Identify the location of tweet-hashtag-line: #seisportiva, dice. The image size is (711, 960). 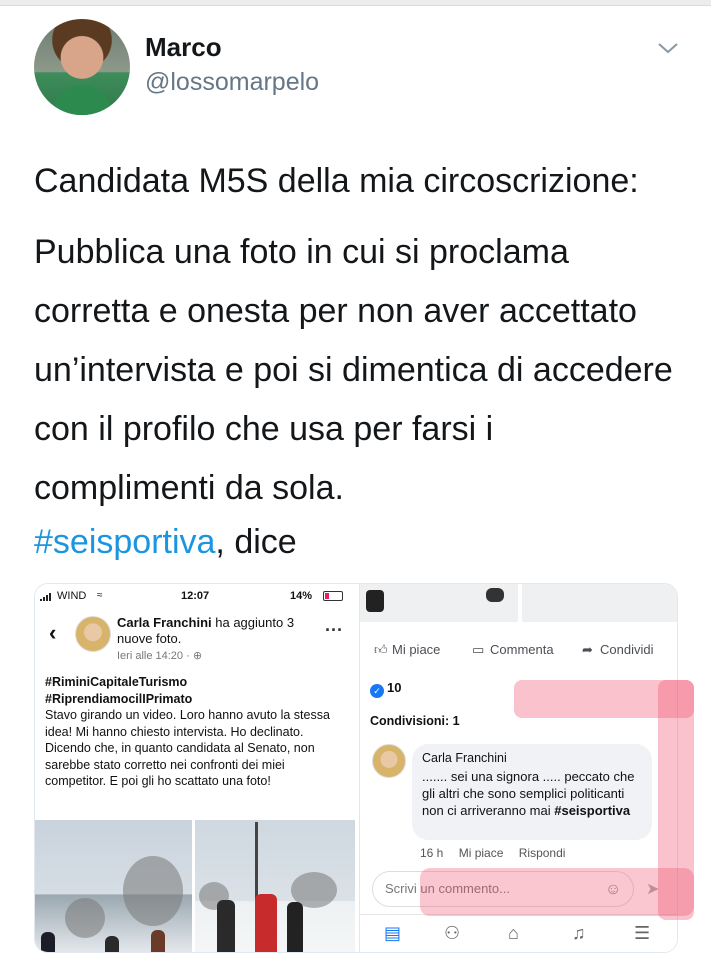
(165, 542).